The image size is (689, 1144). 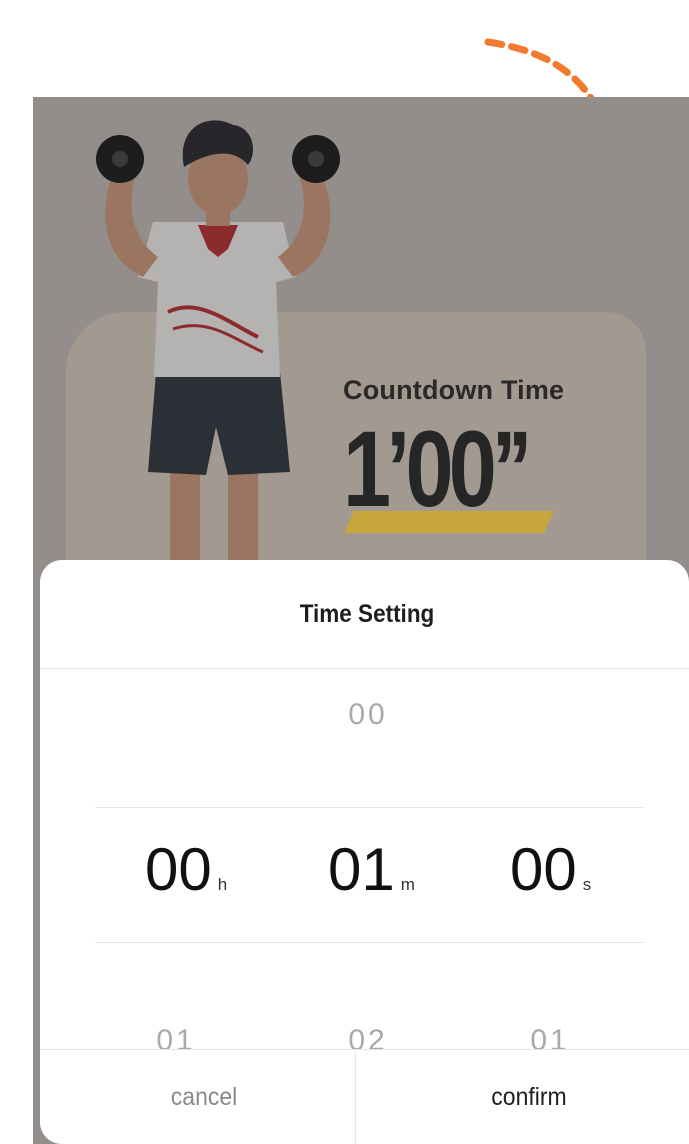 I want to click on picker-hours-unit: h, so click(x=222, y=884).